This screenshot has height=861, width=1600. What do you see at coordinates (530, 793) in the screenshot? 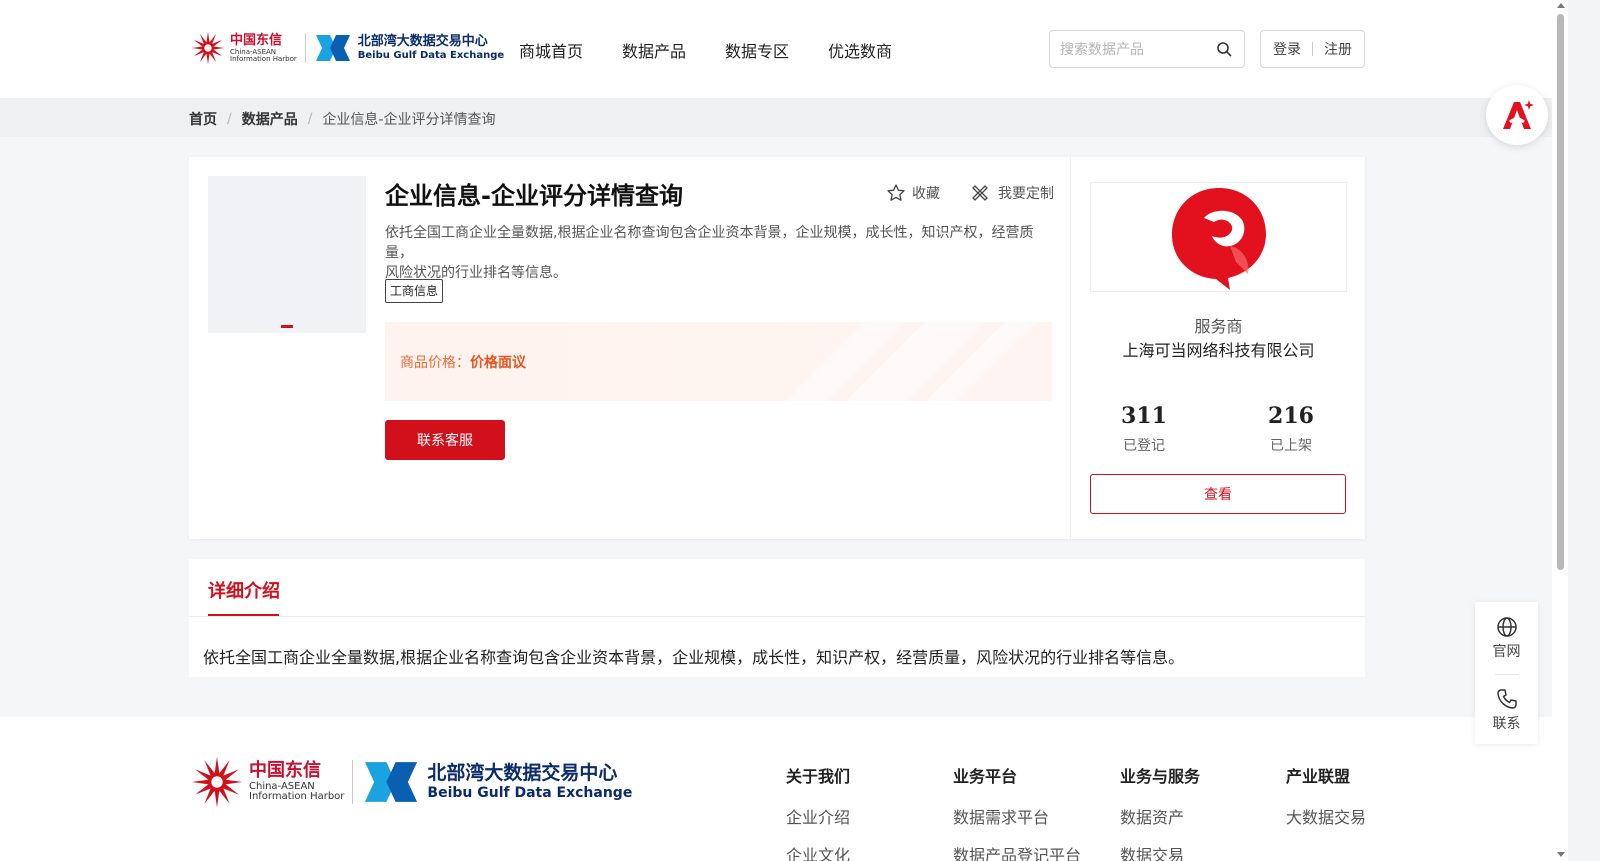
I see `footer-logo-beibu-subtitle: Beibu Gulf Data Exchange` at bounding box center [530, 793].